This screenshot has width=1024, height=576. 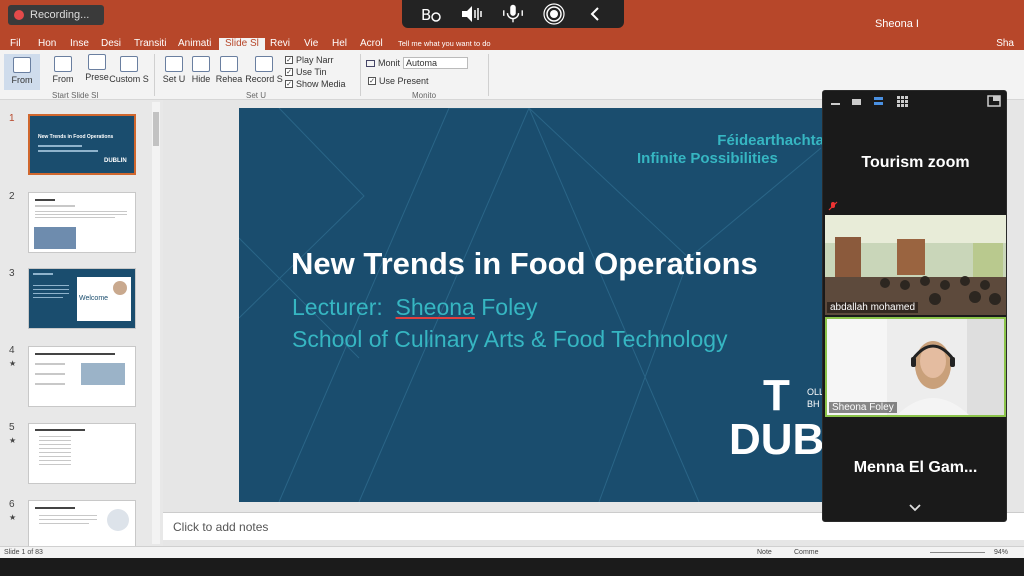 What do you see at coordinates (873, 307) in the screenshot?
I see `participant-name-label: abdallah mohamed` at bounding box center [873, 307].